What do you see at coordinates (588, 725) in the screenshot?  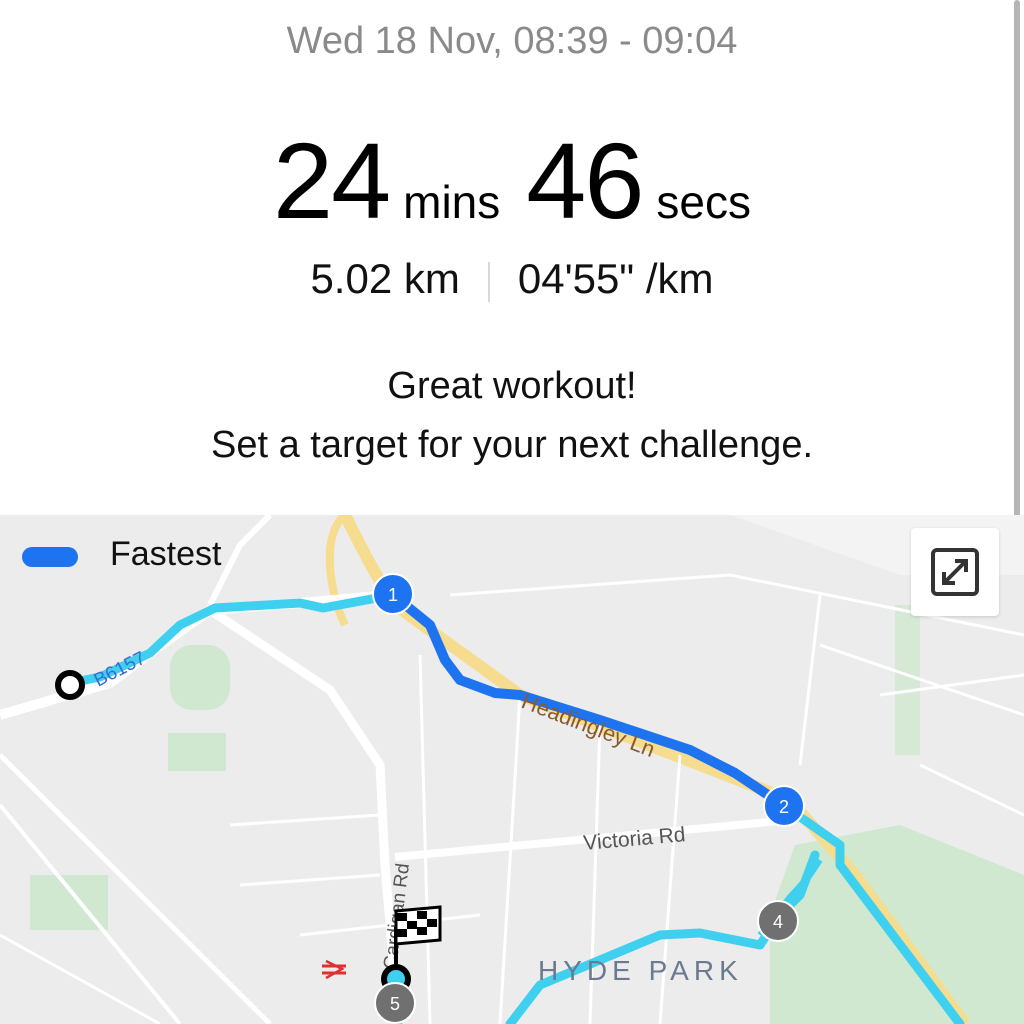 I see `road-label-headingley: Headingley Ln` at bounding box center [588, 725].